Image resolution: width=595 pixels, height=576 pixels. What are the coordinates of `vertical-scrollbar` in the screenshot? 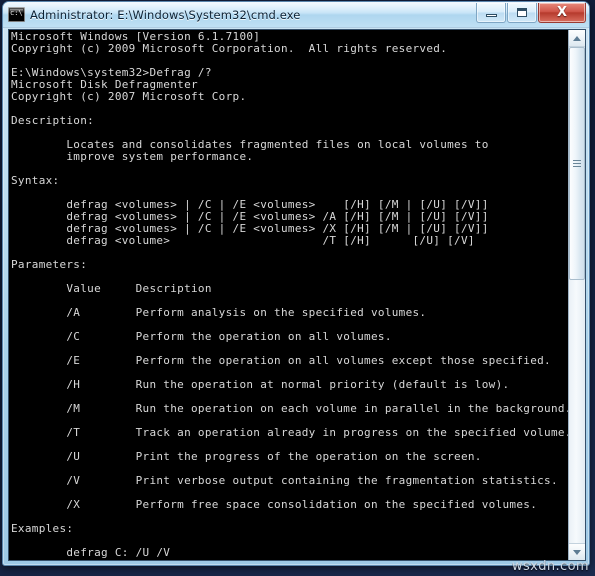 It's located at (576, 295).